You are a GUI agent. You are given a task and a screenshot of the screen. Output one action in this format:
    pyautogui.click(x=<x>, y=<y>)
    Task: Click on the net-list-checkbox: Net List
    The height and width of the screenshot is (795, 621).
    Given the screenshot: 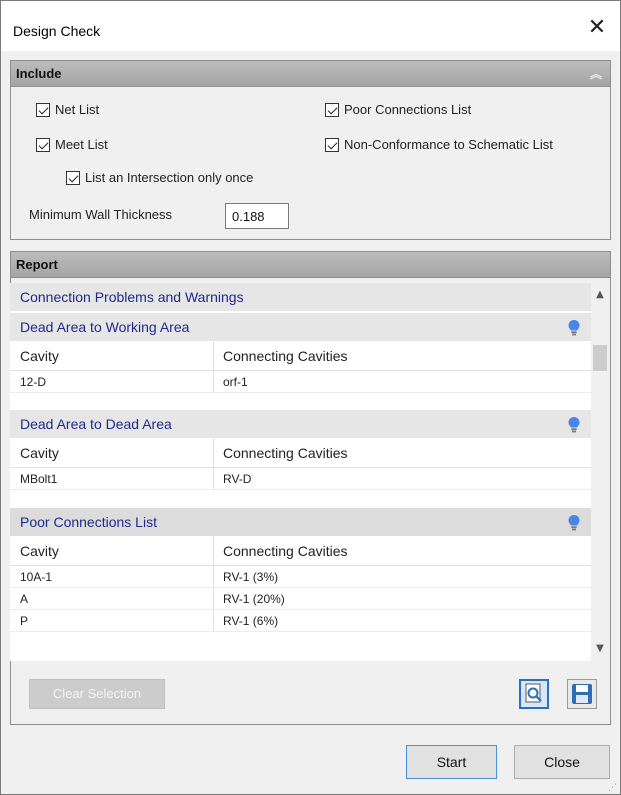 What is the action you would take?
    pyautogui.click(x=67, y=109)
    